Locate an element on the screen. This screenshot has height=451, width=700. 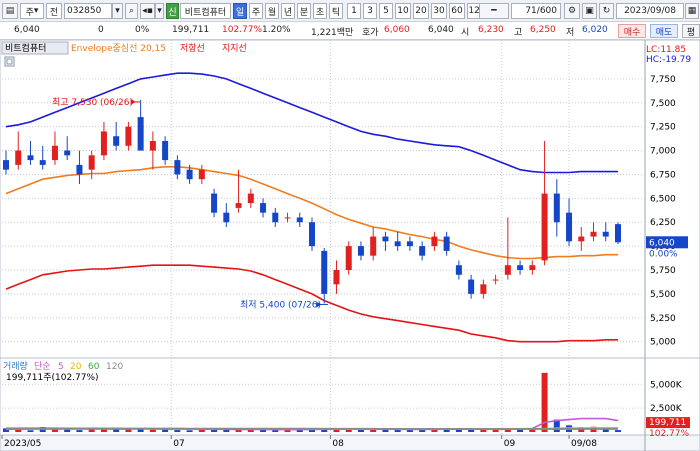
count-input: 71/600 is located at coordinates (536, 11).